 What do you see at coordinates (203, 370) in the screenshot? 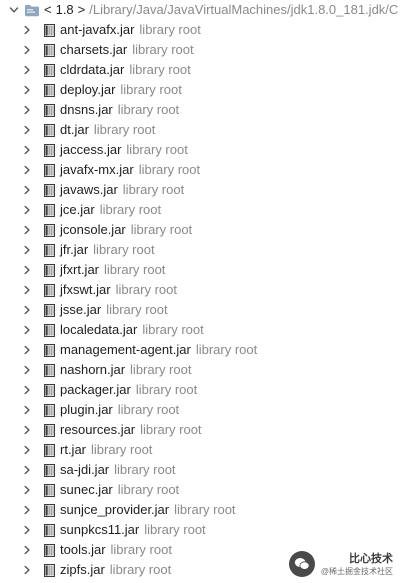
I see `tree-item-jar: nashorn.jar library root` at bounding box center [203, 370].